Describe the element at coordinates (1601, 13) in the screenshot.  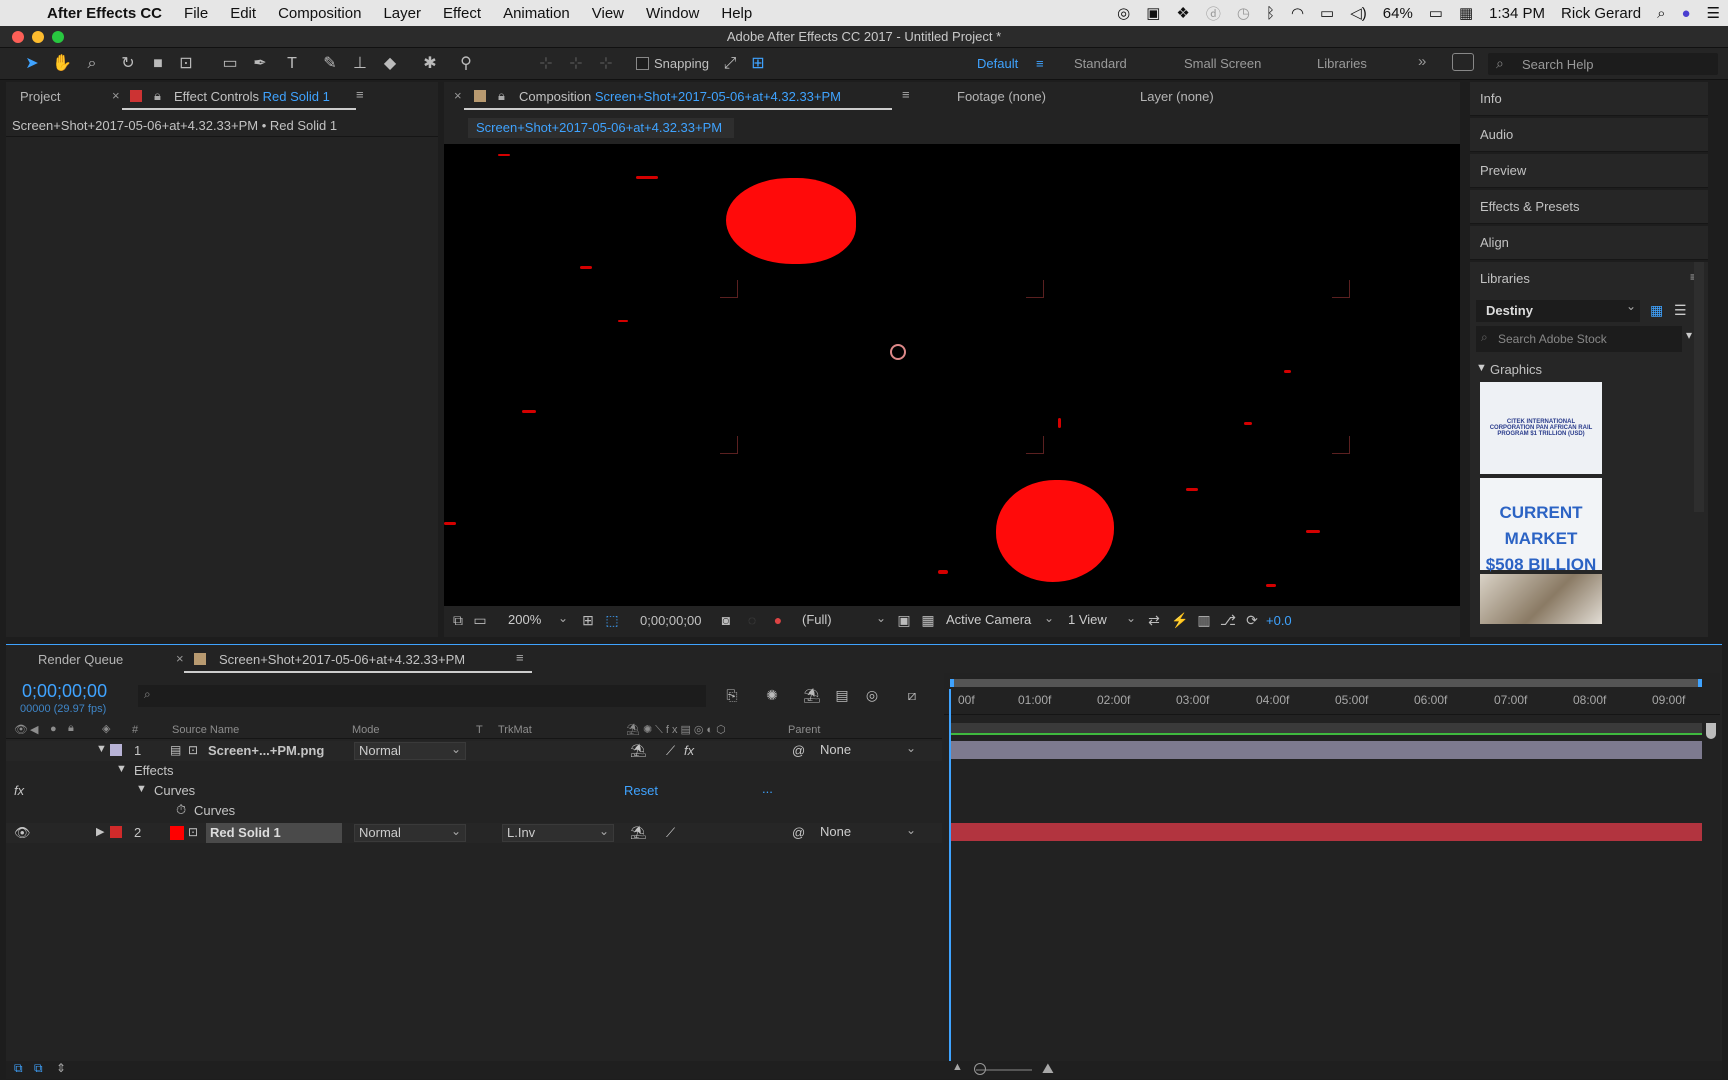
I see `user-name: Rick Gerard` at that location.